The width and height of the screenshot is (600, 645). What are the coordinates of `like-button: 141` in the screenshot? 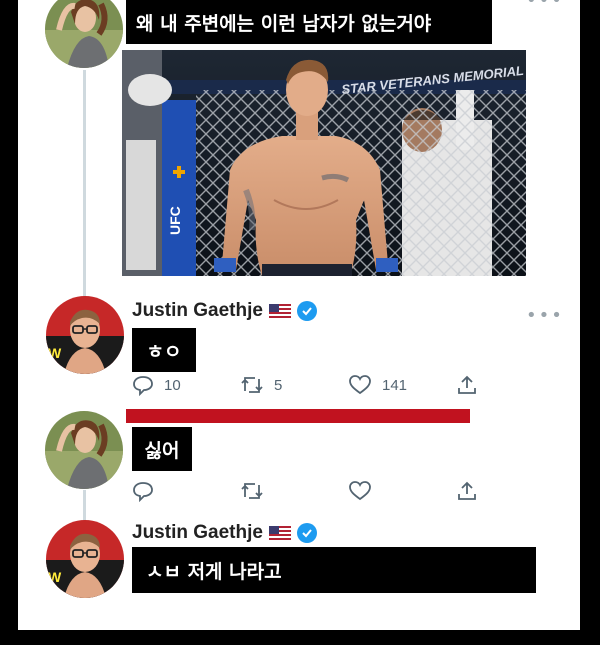 It's located at (377, 385).